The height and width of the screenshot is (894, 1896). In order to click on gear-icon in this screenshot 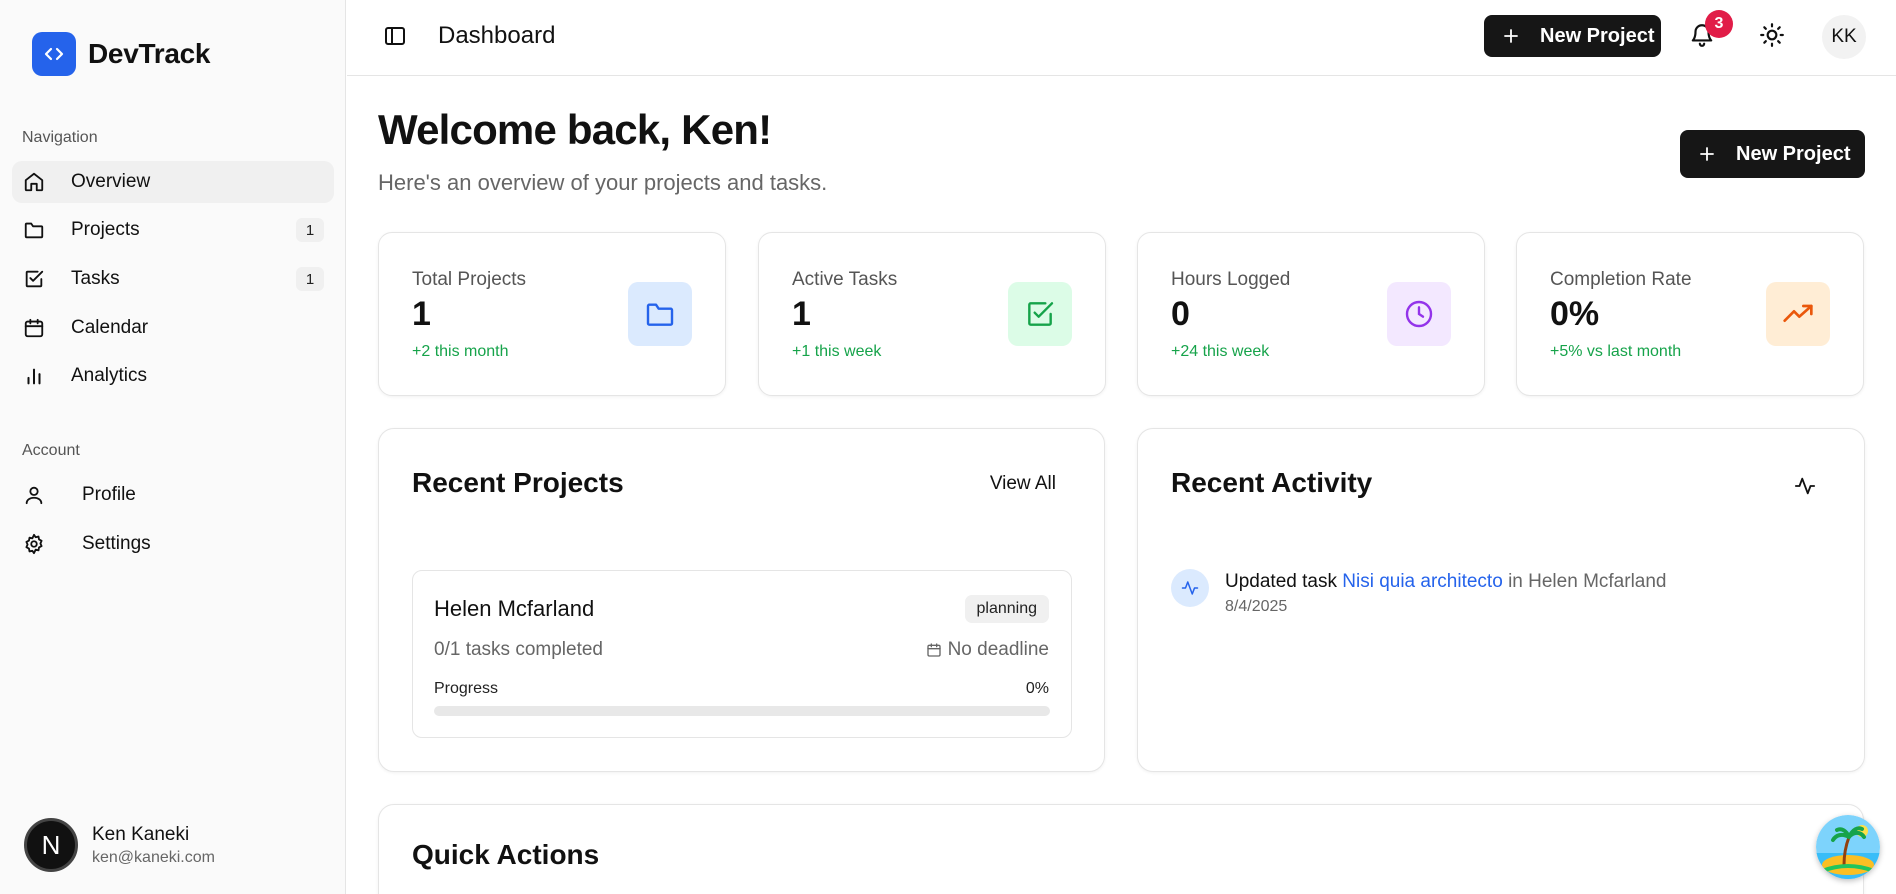, I will do `click(34, 544)`.